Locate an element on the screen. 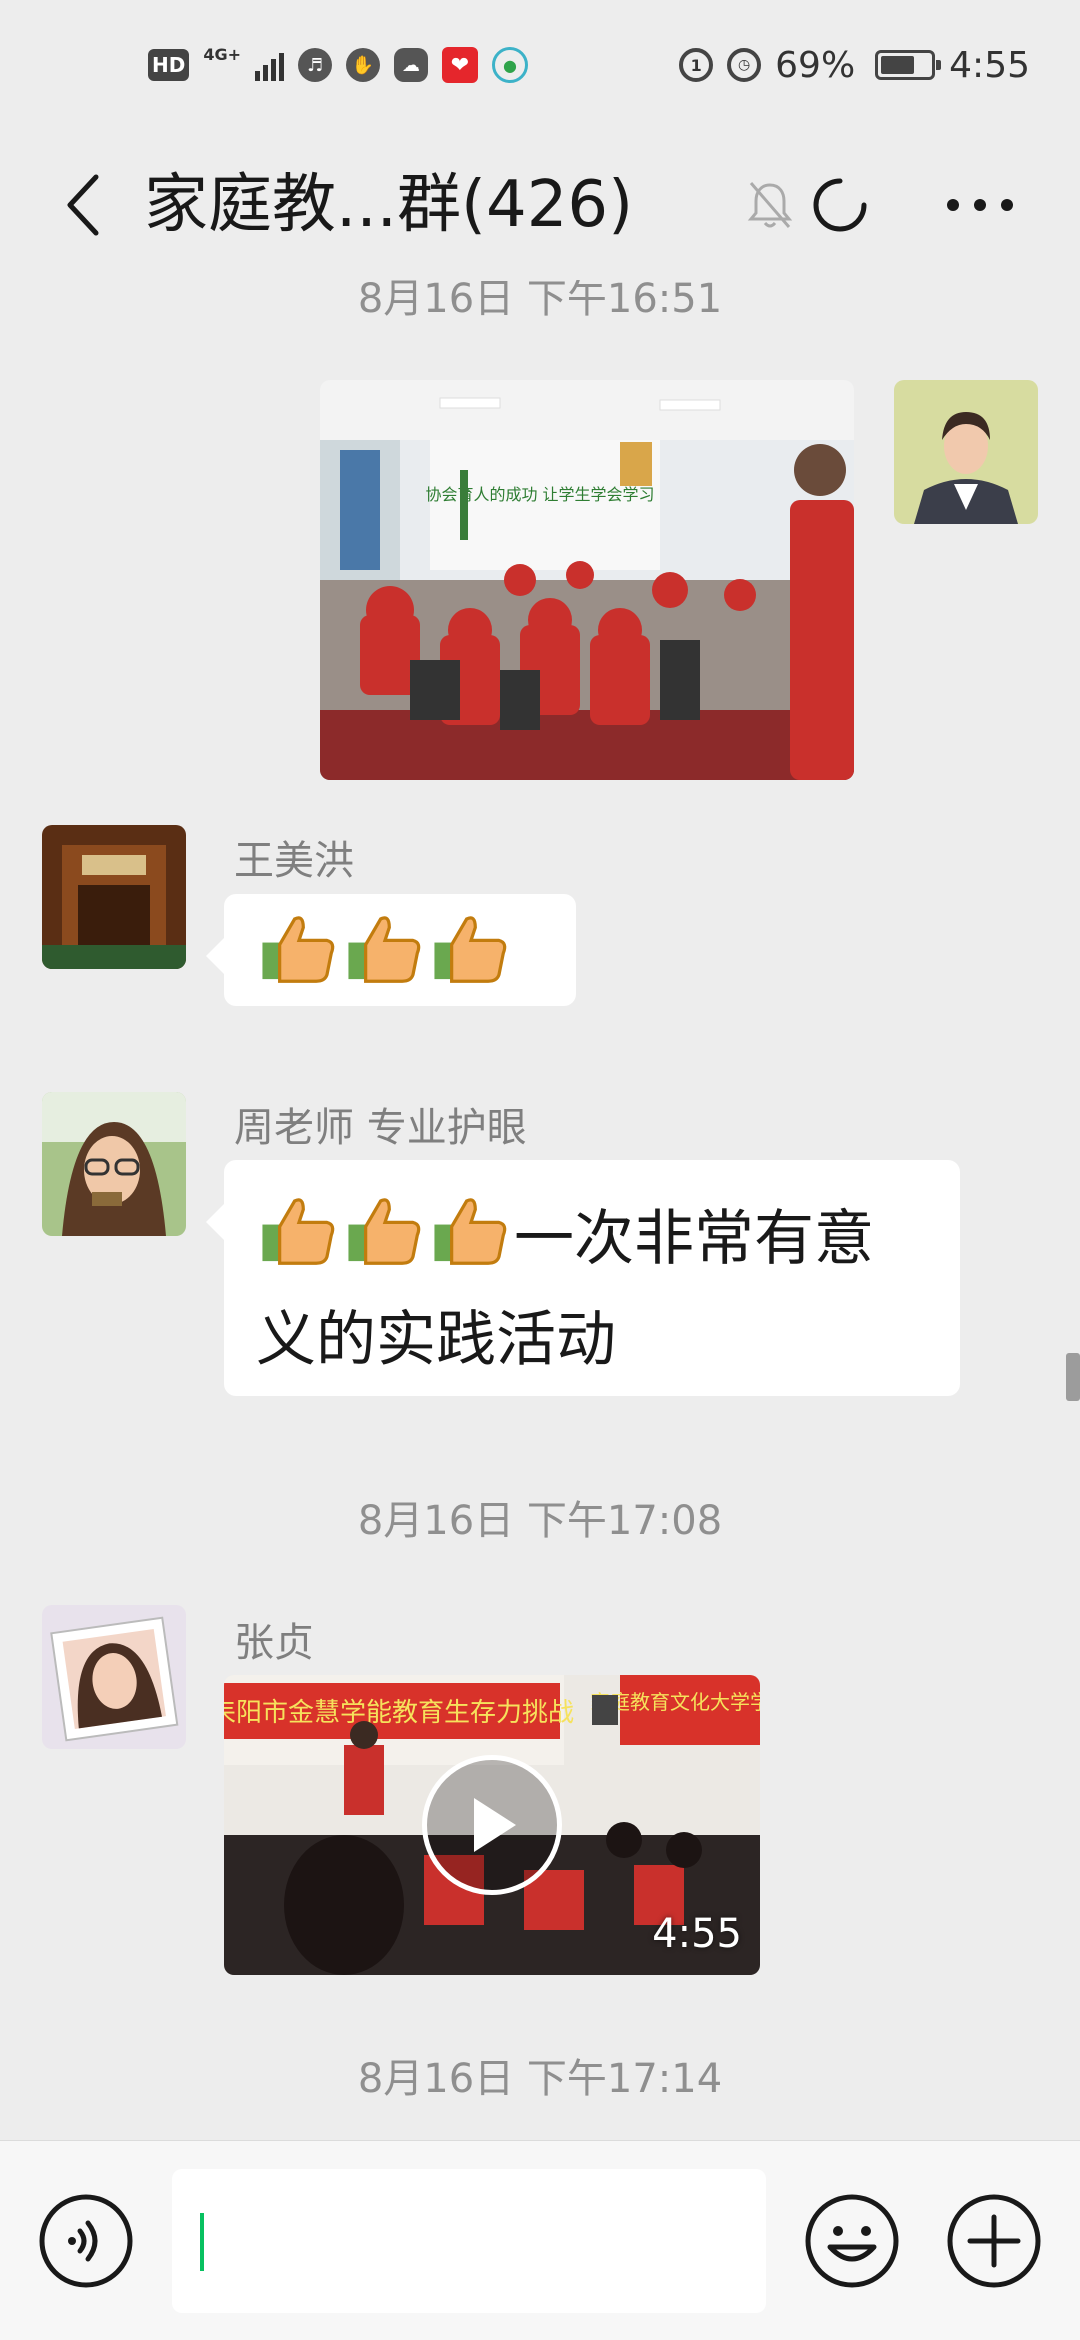 The image size is (1080, 2340). play-button is located at coordinates (492, 1825).